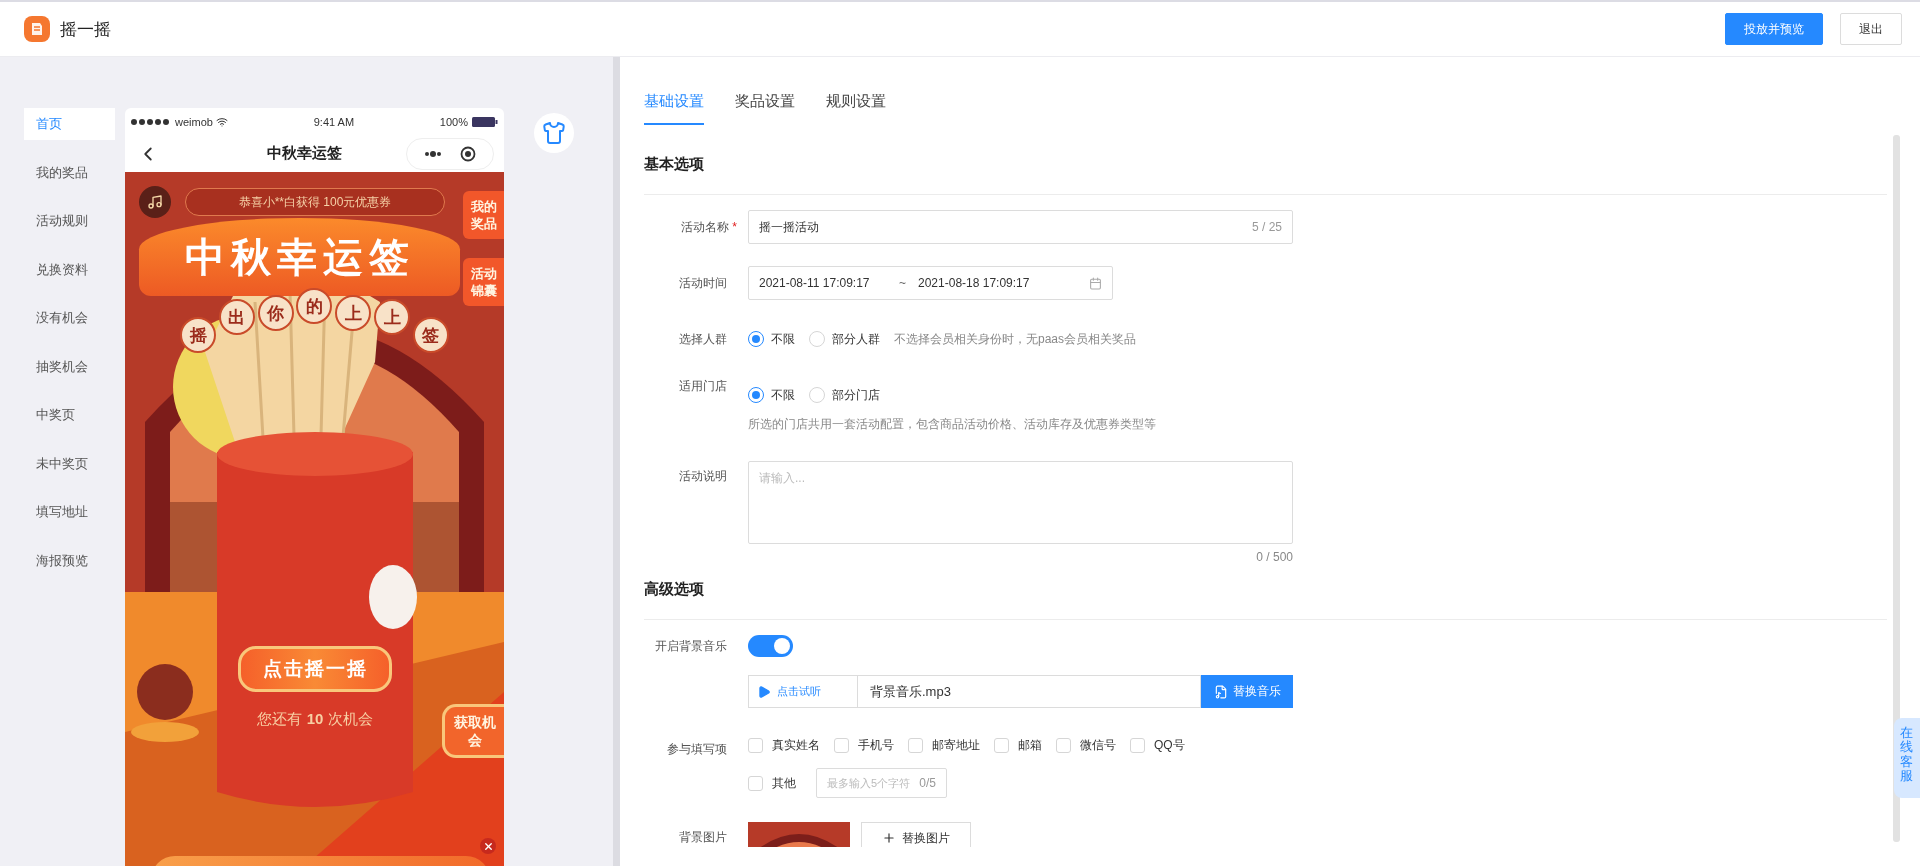 Image resolution: width=1920 pixels, height=866 pixels. Describe the element at coordinates (69, 415) in the screenshot. I see `sidebar-item: 中奖页` at that location.